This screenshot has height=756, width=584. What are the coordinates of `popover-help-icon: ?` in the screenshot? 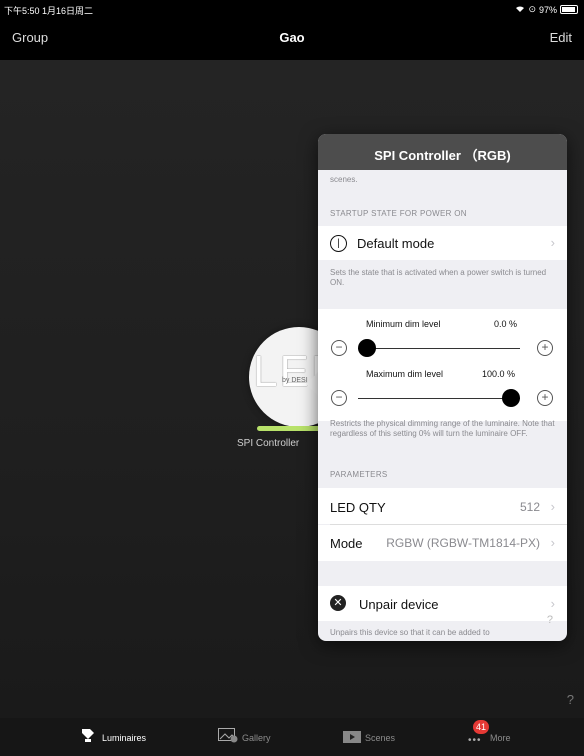 It's located at (550, 620).